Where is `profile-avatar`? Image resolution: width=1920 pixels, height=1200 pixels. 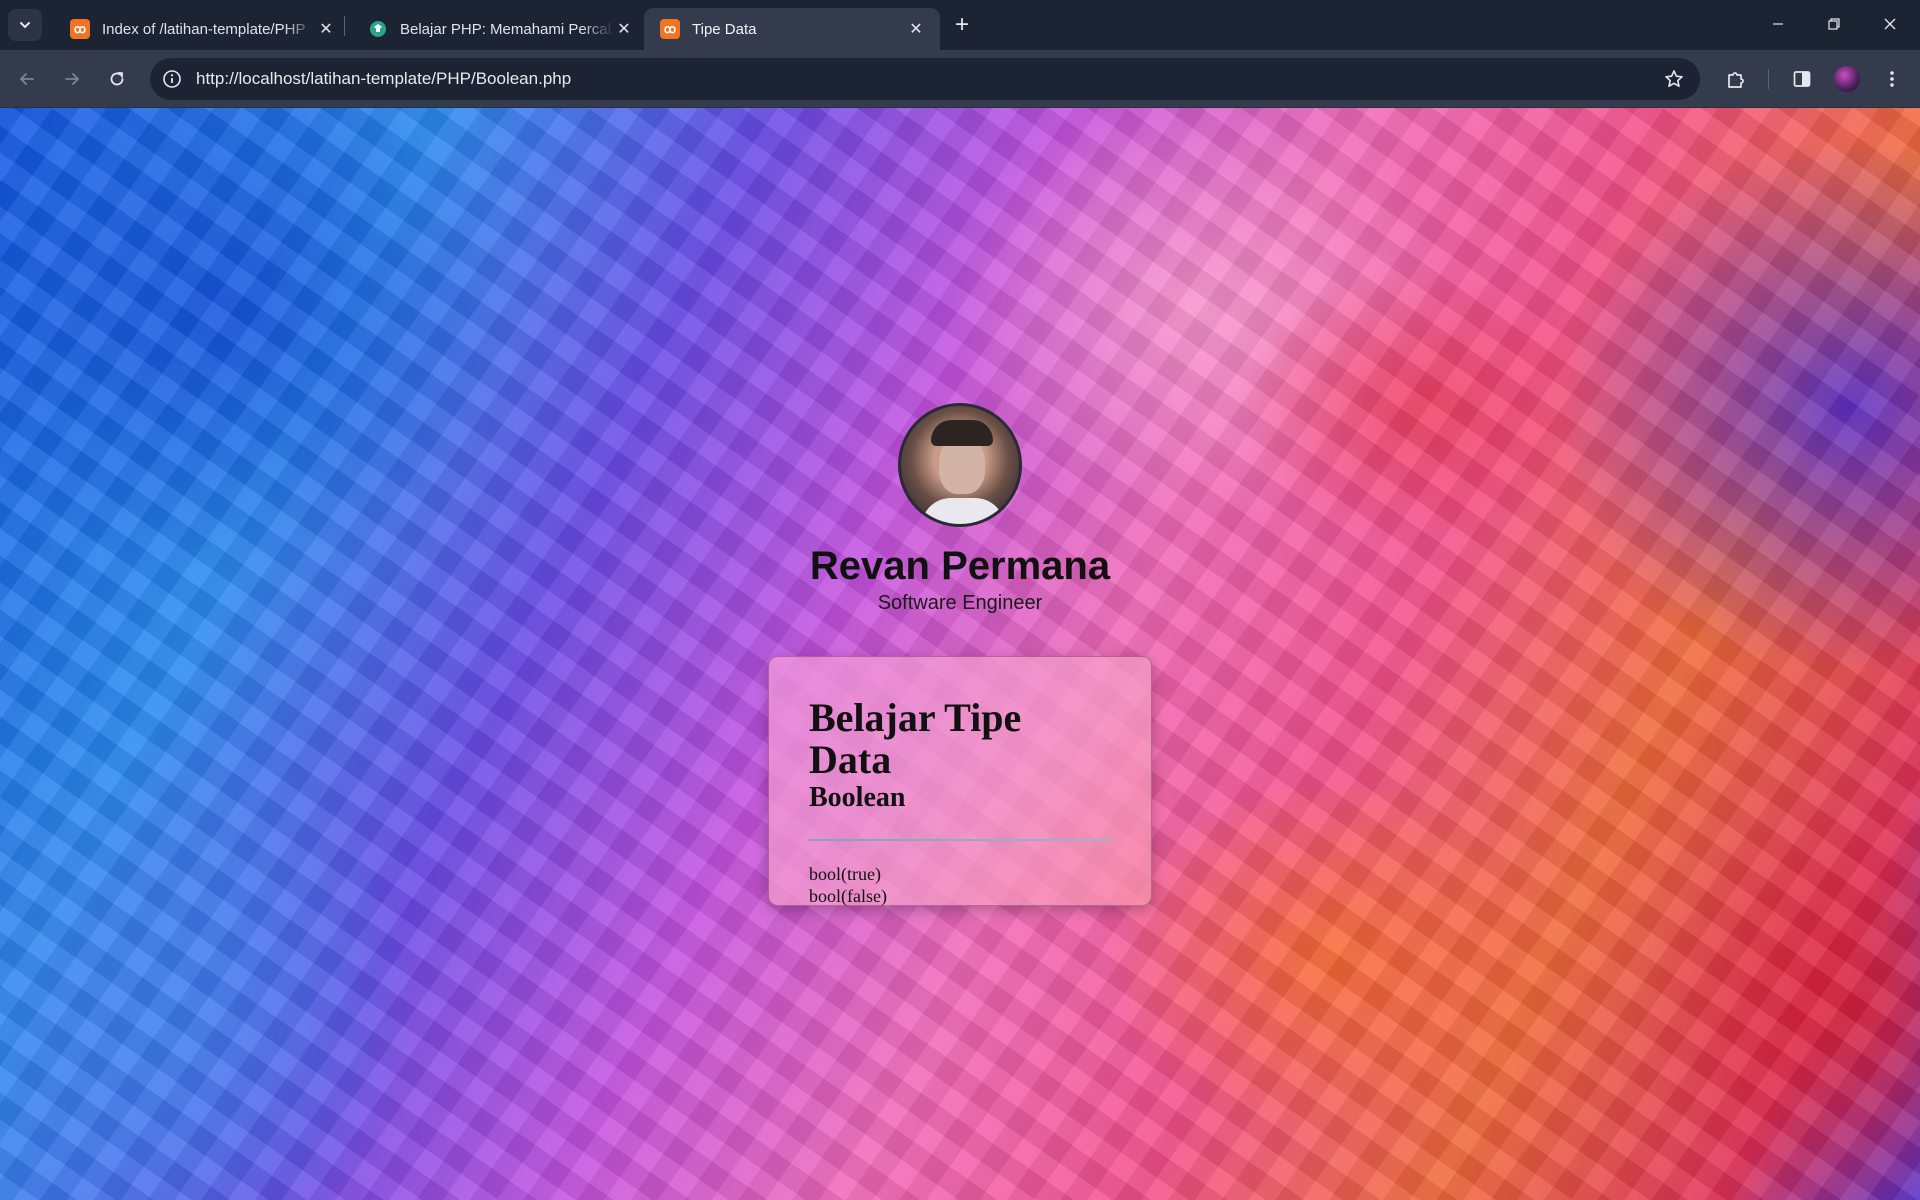 profile-avatar is located at coordinates (1847, 79).